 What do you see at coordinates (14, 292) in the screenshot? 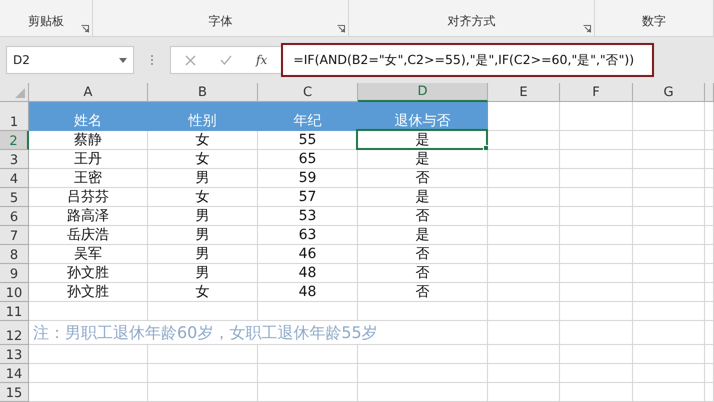
I see `row-header: 10` at bounding box center [14, 292].